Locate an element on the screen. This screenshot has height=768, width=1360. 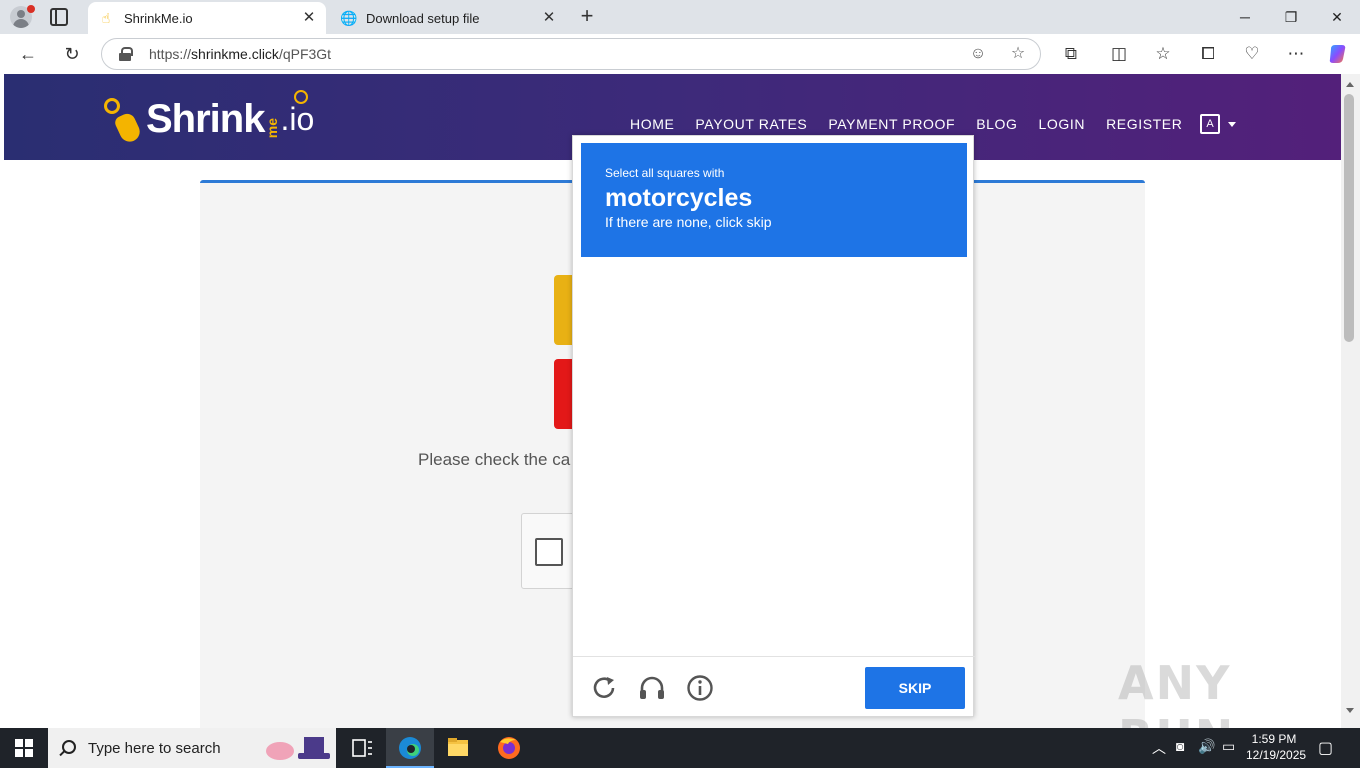
windows-start-icon is located at coordinates (24, 748).